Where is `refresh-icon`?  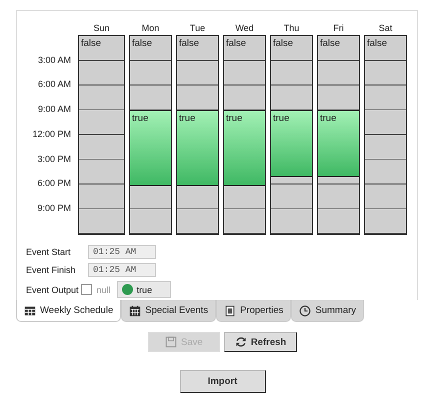
refresh-icon is located at coordinates (240, 342).